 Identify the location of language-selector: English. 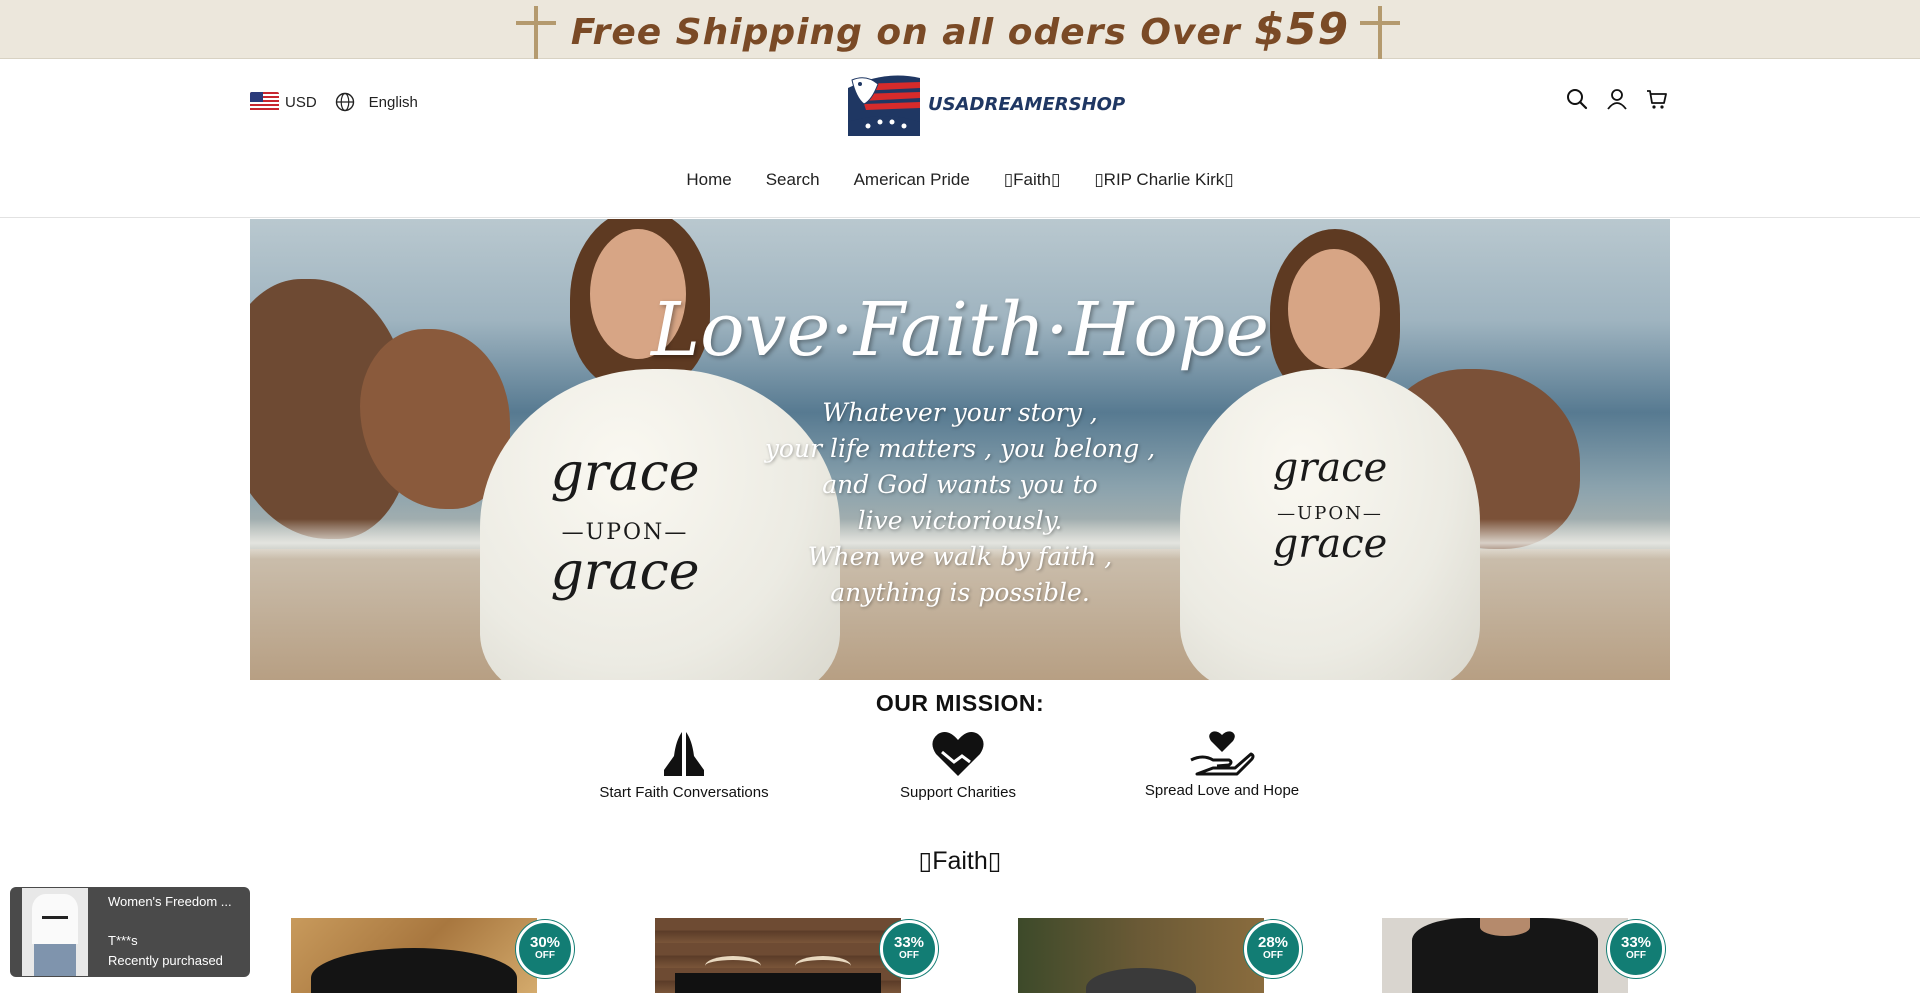
(376, 102).